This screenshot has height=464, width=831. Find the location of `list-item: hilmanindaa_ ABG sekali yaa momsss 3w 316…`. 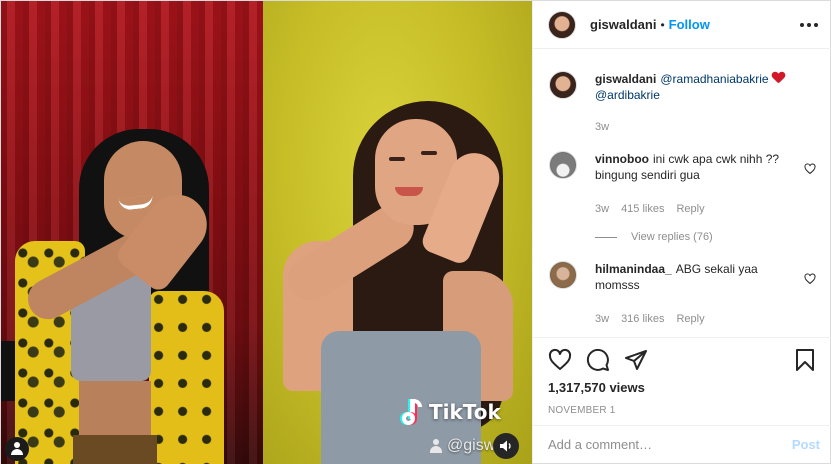

list-item: hilmanindaa_ ABG sekali yaa momsss 3w 316… is located at coordinates (682, 294).